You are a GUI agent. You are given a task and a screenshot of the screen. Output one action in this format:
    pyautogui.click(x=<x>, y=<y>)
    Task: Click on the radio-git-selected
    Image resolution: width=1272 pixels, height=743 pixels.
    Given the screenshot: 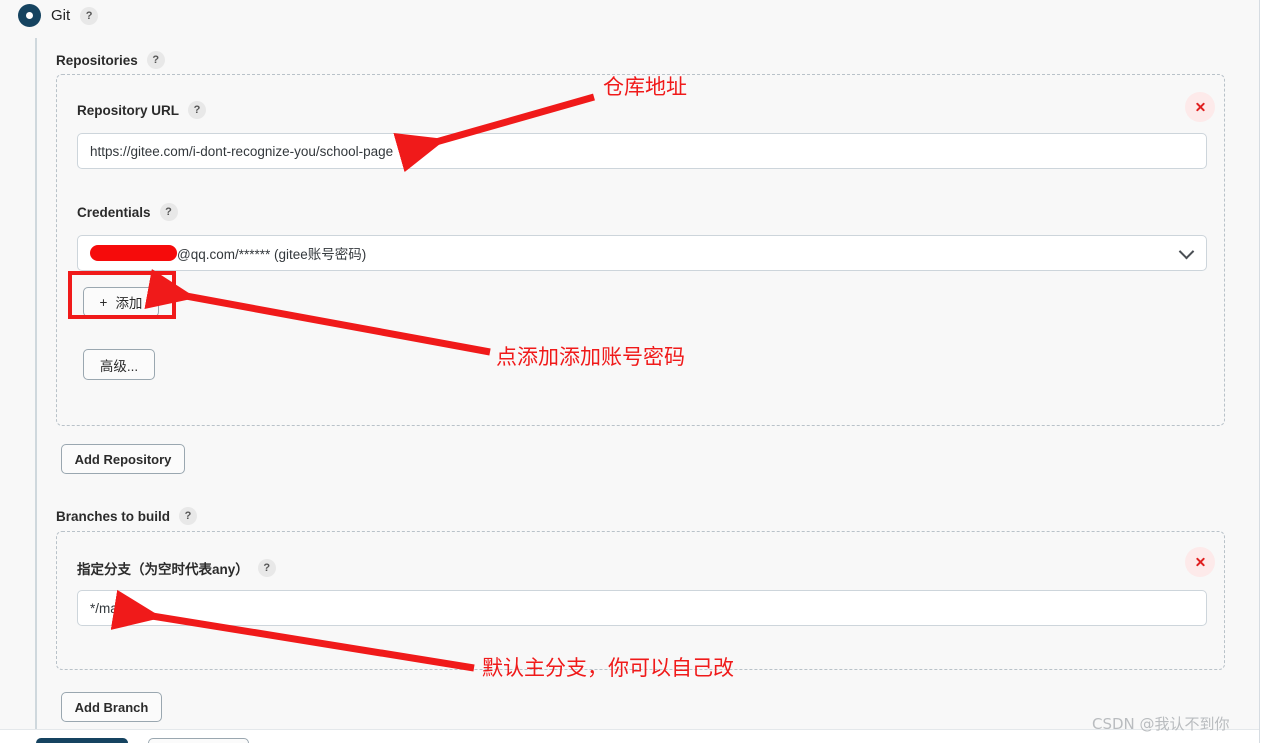 What is the action you would take?
    pyautogui.click(x=29, y=15)
    